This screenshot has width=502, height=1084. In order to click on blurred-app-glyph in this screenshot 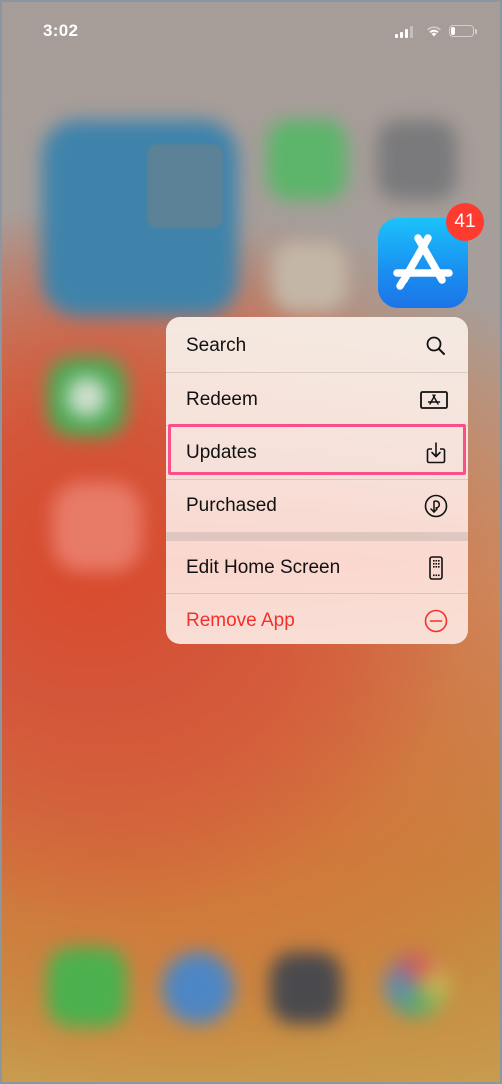, I will do `click(87, 397)`.